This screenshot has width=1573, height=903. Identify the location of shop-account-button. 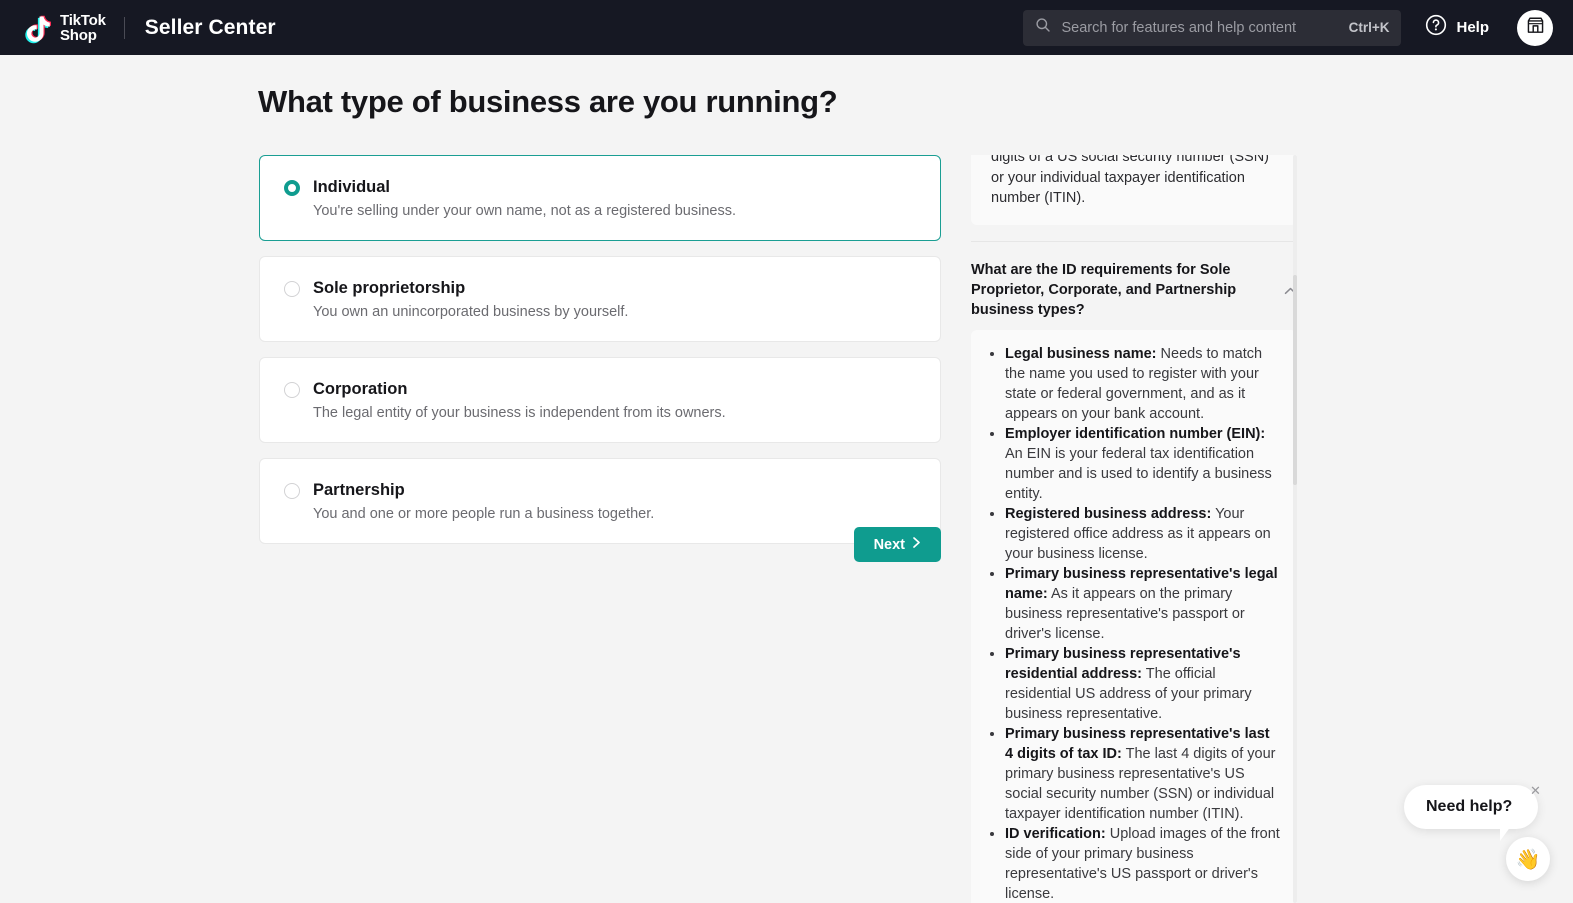
(1535, 27).